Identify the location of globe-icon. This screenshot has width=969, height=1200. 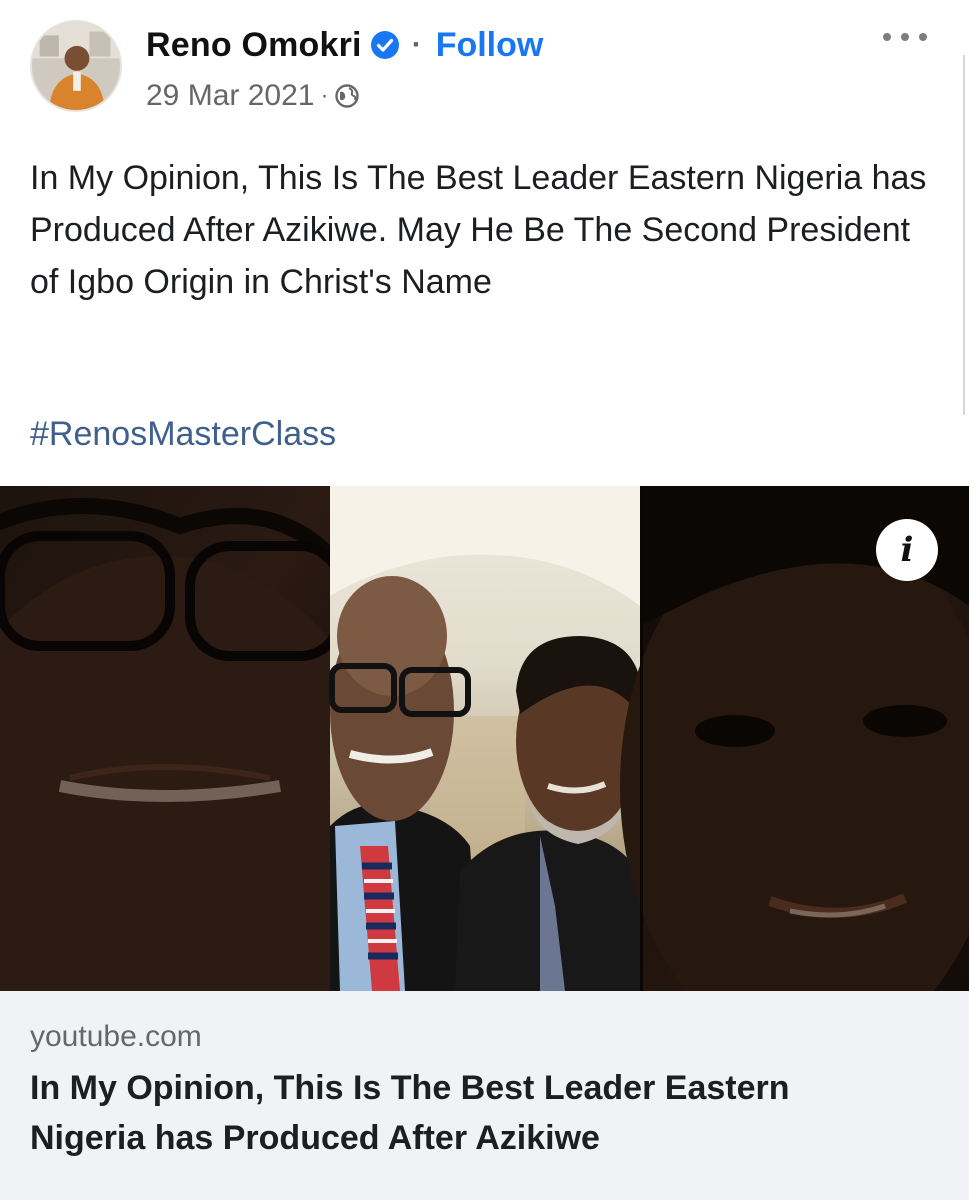
(347, 96).